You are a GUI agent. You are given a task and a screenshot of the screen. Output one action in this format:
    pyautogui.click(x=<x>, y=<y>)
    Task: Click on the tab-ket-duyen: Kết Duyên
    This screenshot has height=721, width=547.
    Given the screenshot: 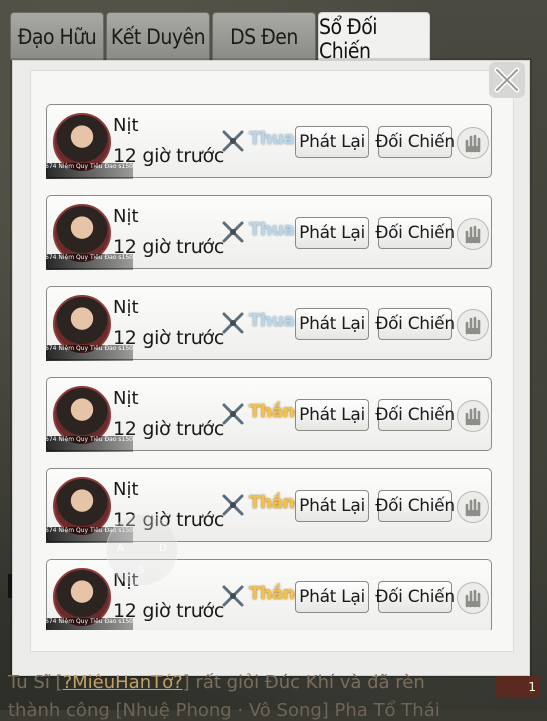 What is the action you would take?
    pyautogui.click(x=158, y=36)
    